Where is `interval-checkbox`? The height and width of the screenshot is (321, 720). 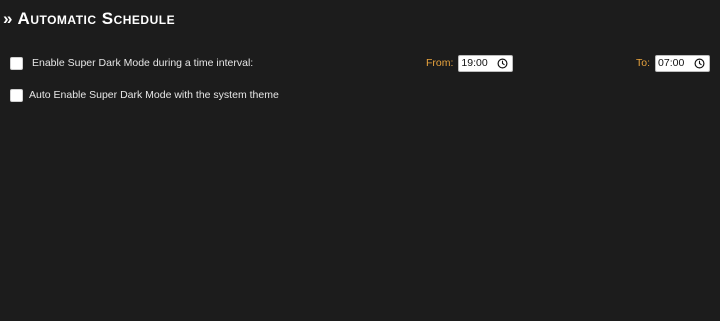
interval-checkbox is located at coordinates (16, 63).